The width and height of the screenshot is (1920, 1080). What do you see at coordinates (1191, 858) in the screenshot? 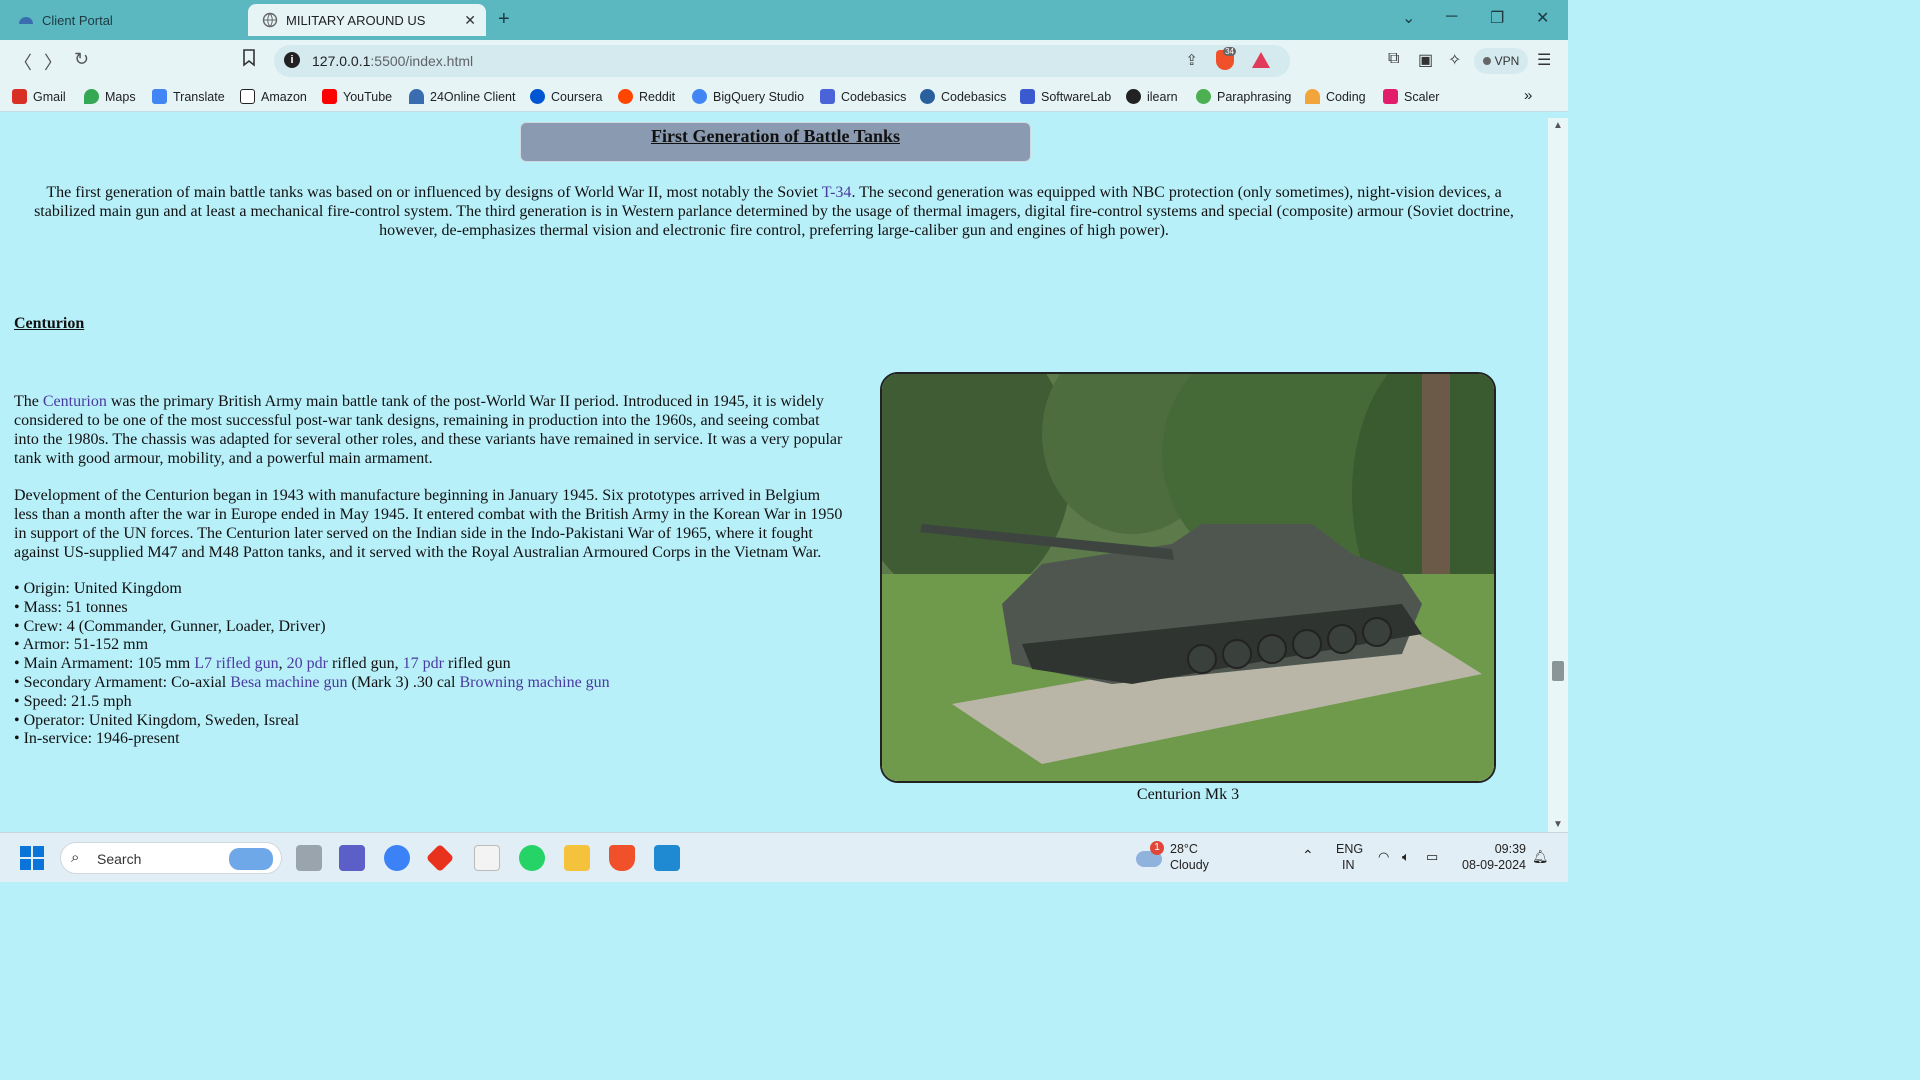
I see `weather-widget: 1 28°C Cloudy` at bounding box center [1191, 858].